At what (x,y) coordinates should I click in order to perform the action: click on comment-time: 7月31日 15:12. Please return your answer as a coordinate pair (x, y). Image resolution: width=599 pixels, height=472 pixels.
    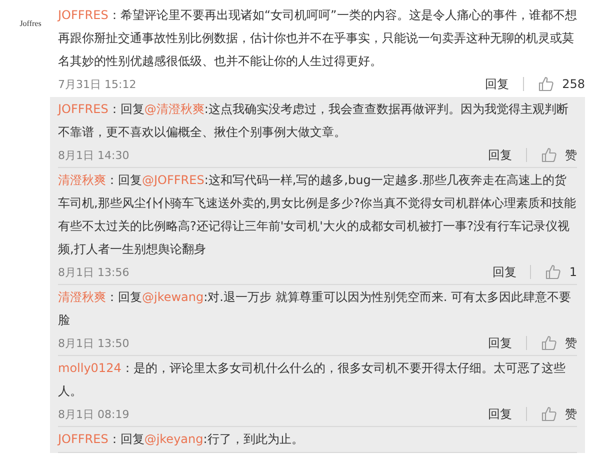
    Looking at the image, I should click on (97, 84).